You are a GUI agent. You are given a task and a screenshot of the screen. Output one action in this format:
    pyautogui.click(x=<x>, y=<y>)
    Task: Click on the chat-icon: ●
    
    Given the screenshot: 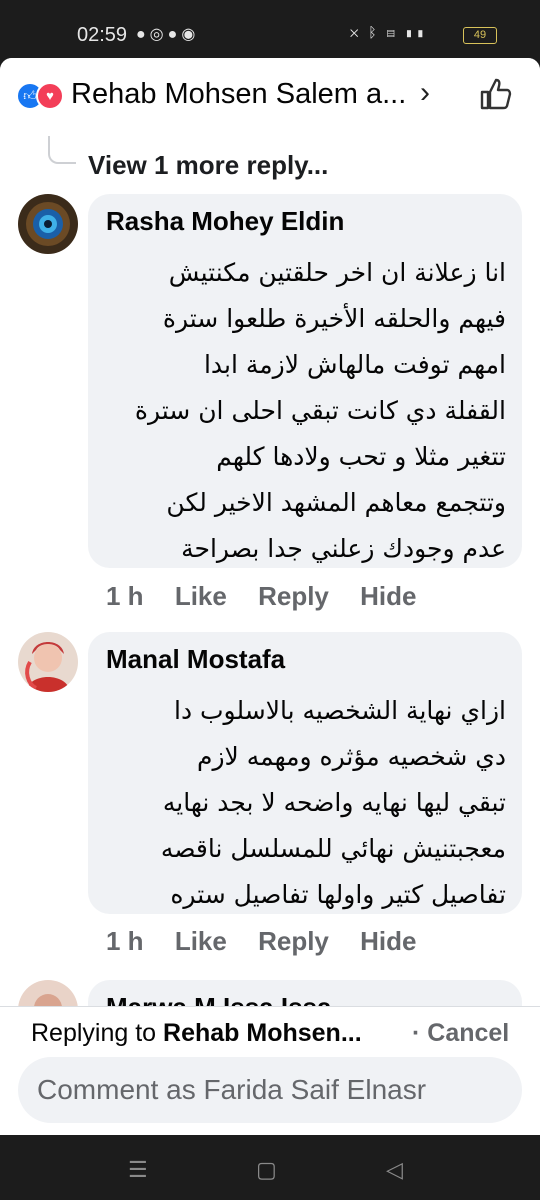 What is the action you would take?
    pyautogui.click(x=143, y=34)
    